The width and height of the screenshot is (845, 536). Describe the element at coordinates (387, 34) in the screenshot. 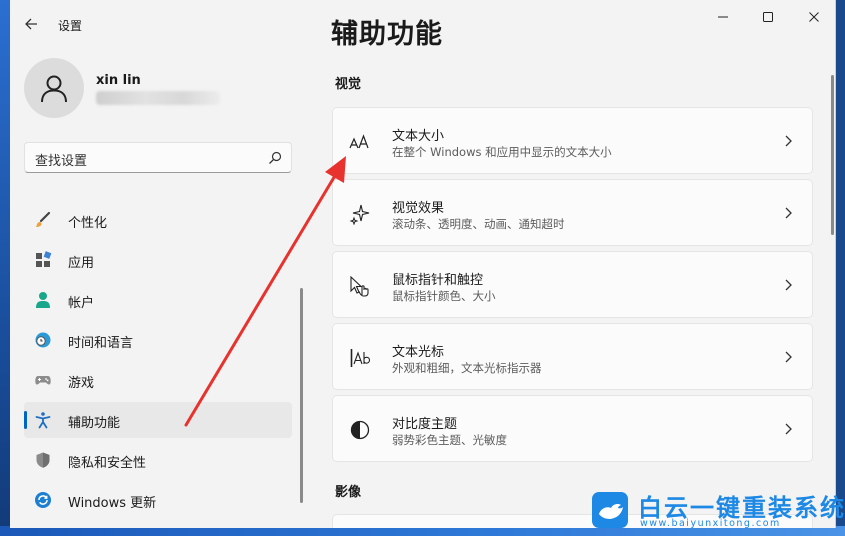

I see `page-title: 辅助功能` at that location.